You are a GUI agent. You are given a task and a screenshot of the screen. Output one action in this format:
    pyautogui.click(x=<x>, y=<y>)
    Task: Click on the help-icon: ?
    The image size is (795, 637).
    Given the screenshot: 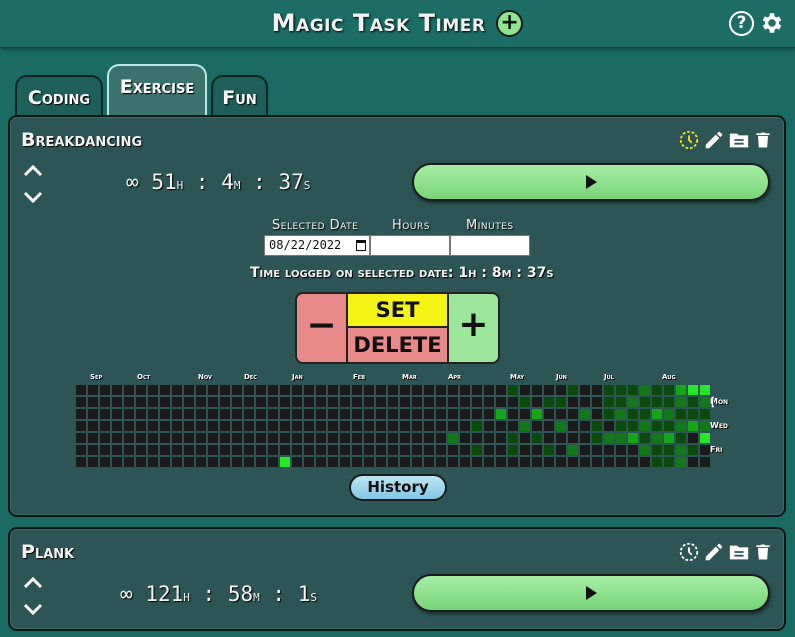 What is the action you would take?
    pyautogui.click(x=741, y=23)
    